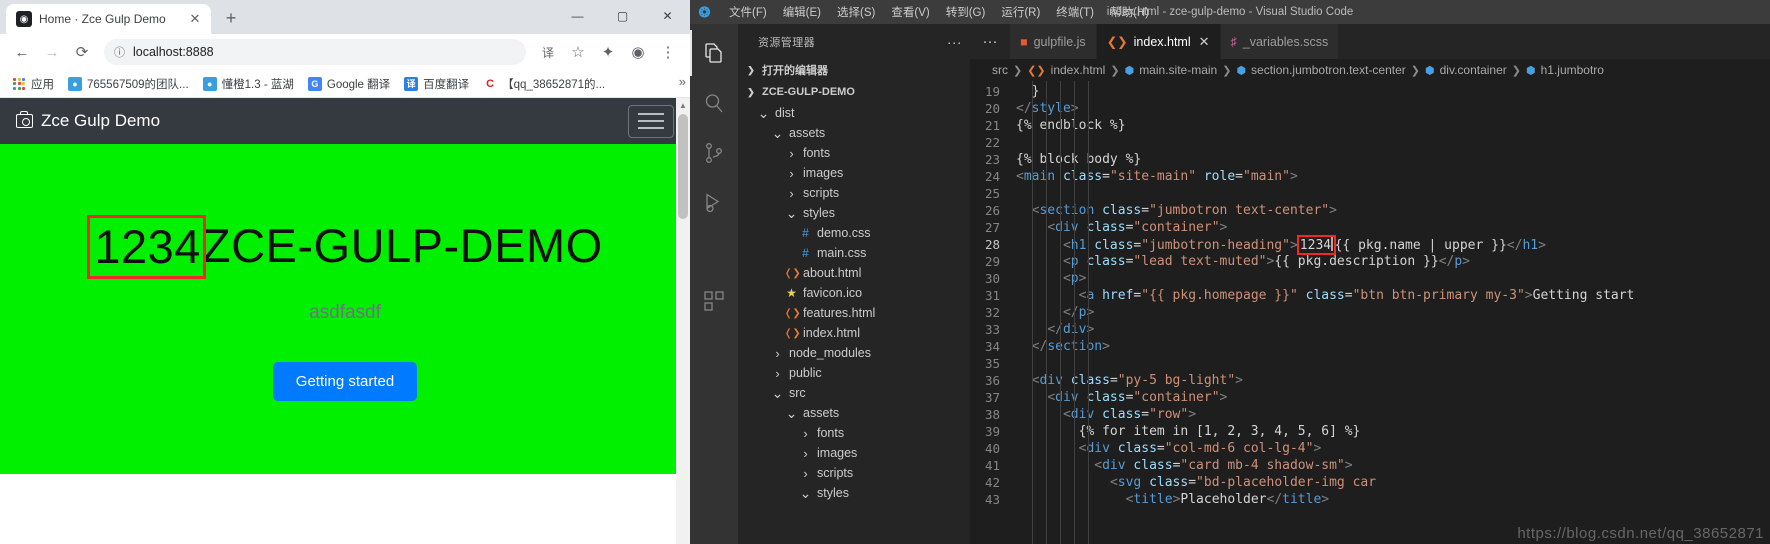  Describe the element at coordinates (856, 12) in the screenshot. I see `menu-selection: 选择(S)` at that location.